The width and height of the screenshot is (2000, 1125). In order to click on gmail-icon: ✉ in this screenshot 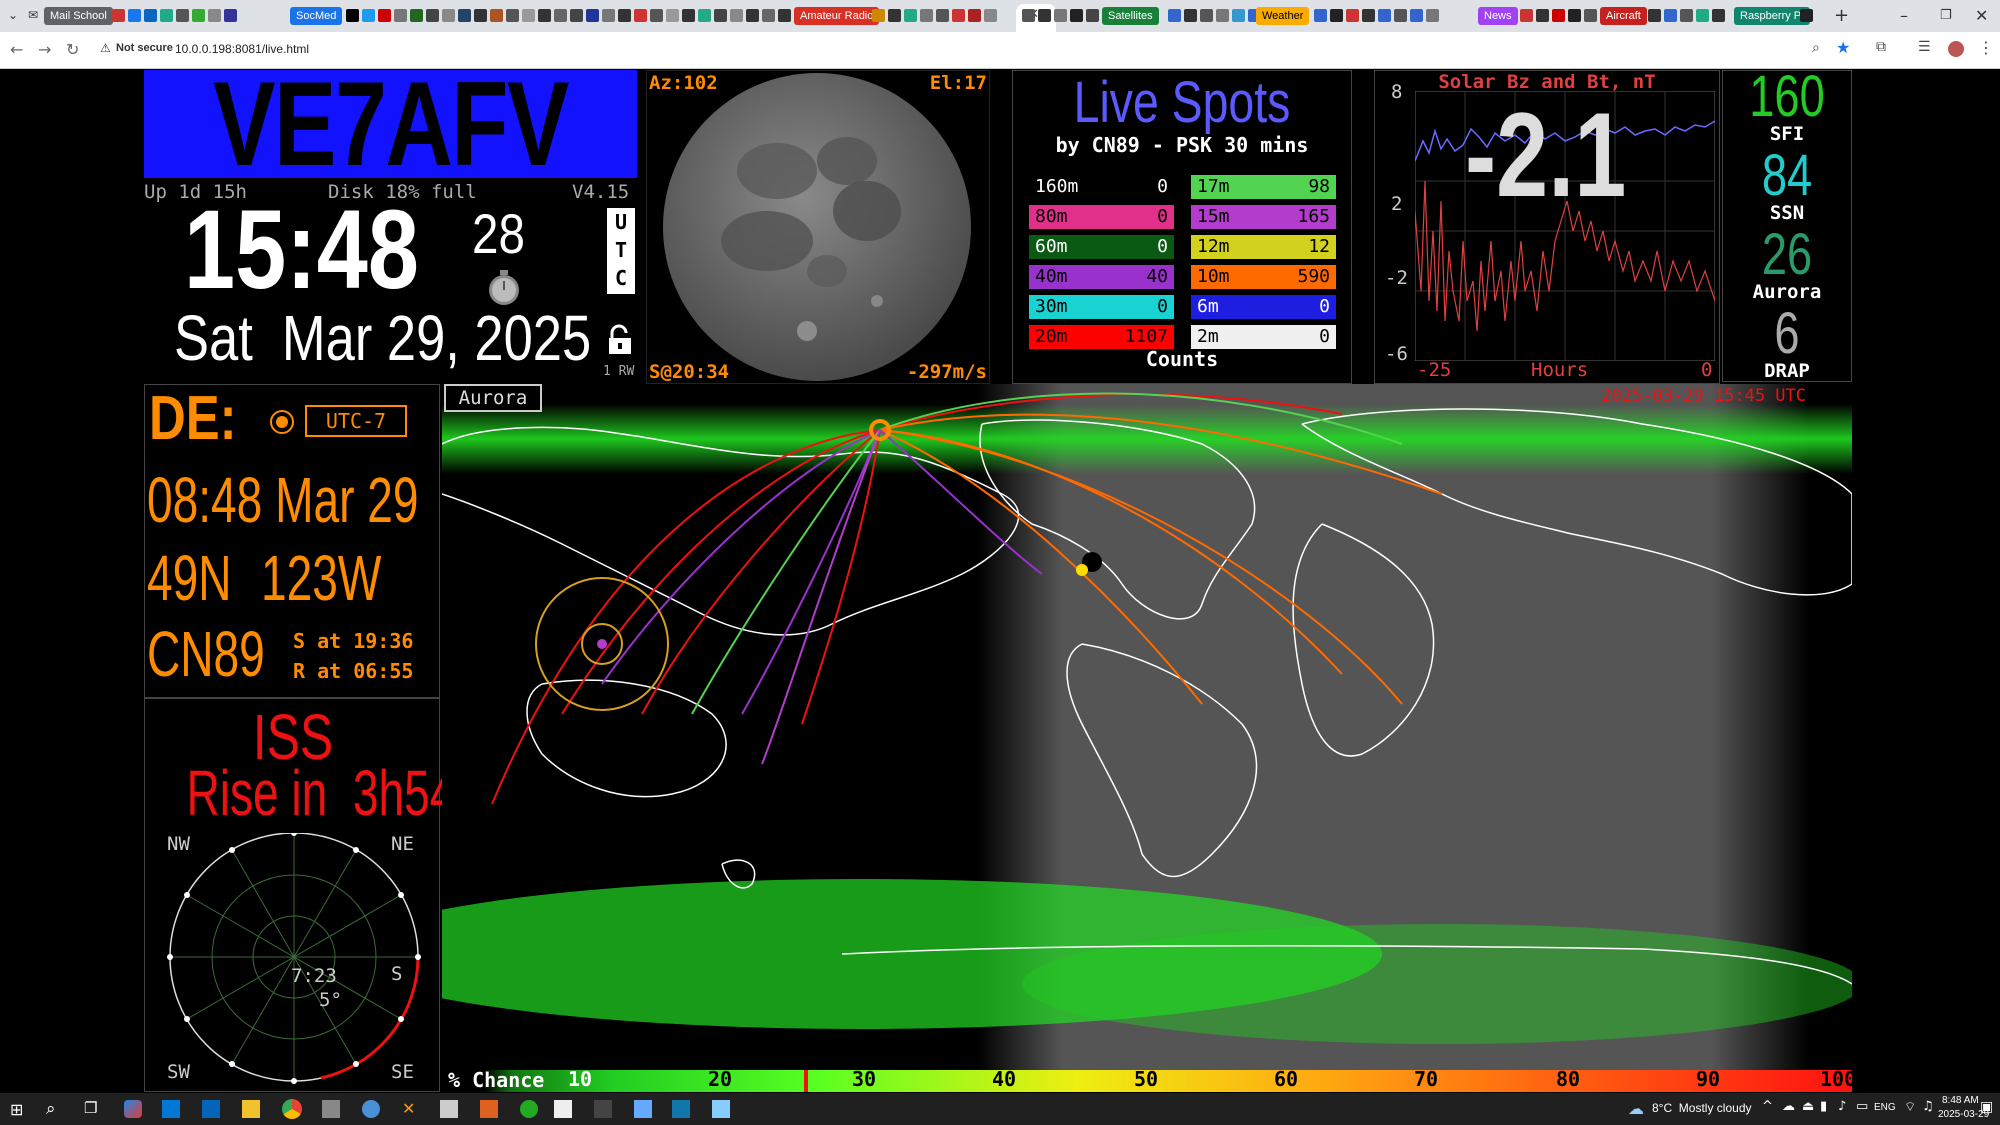, I will do `click(33, 15)`.